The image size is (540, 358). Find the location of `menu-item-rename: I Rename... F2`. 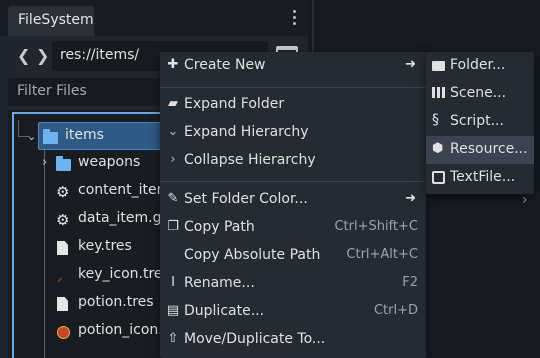

menu-item-rename: I Rename... F2 is located at coordinates (293, 284).